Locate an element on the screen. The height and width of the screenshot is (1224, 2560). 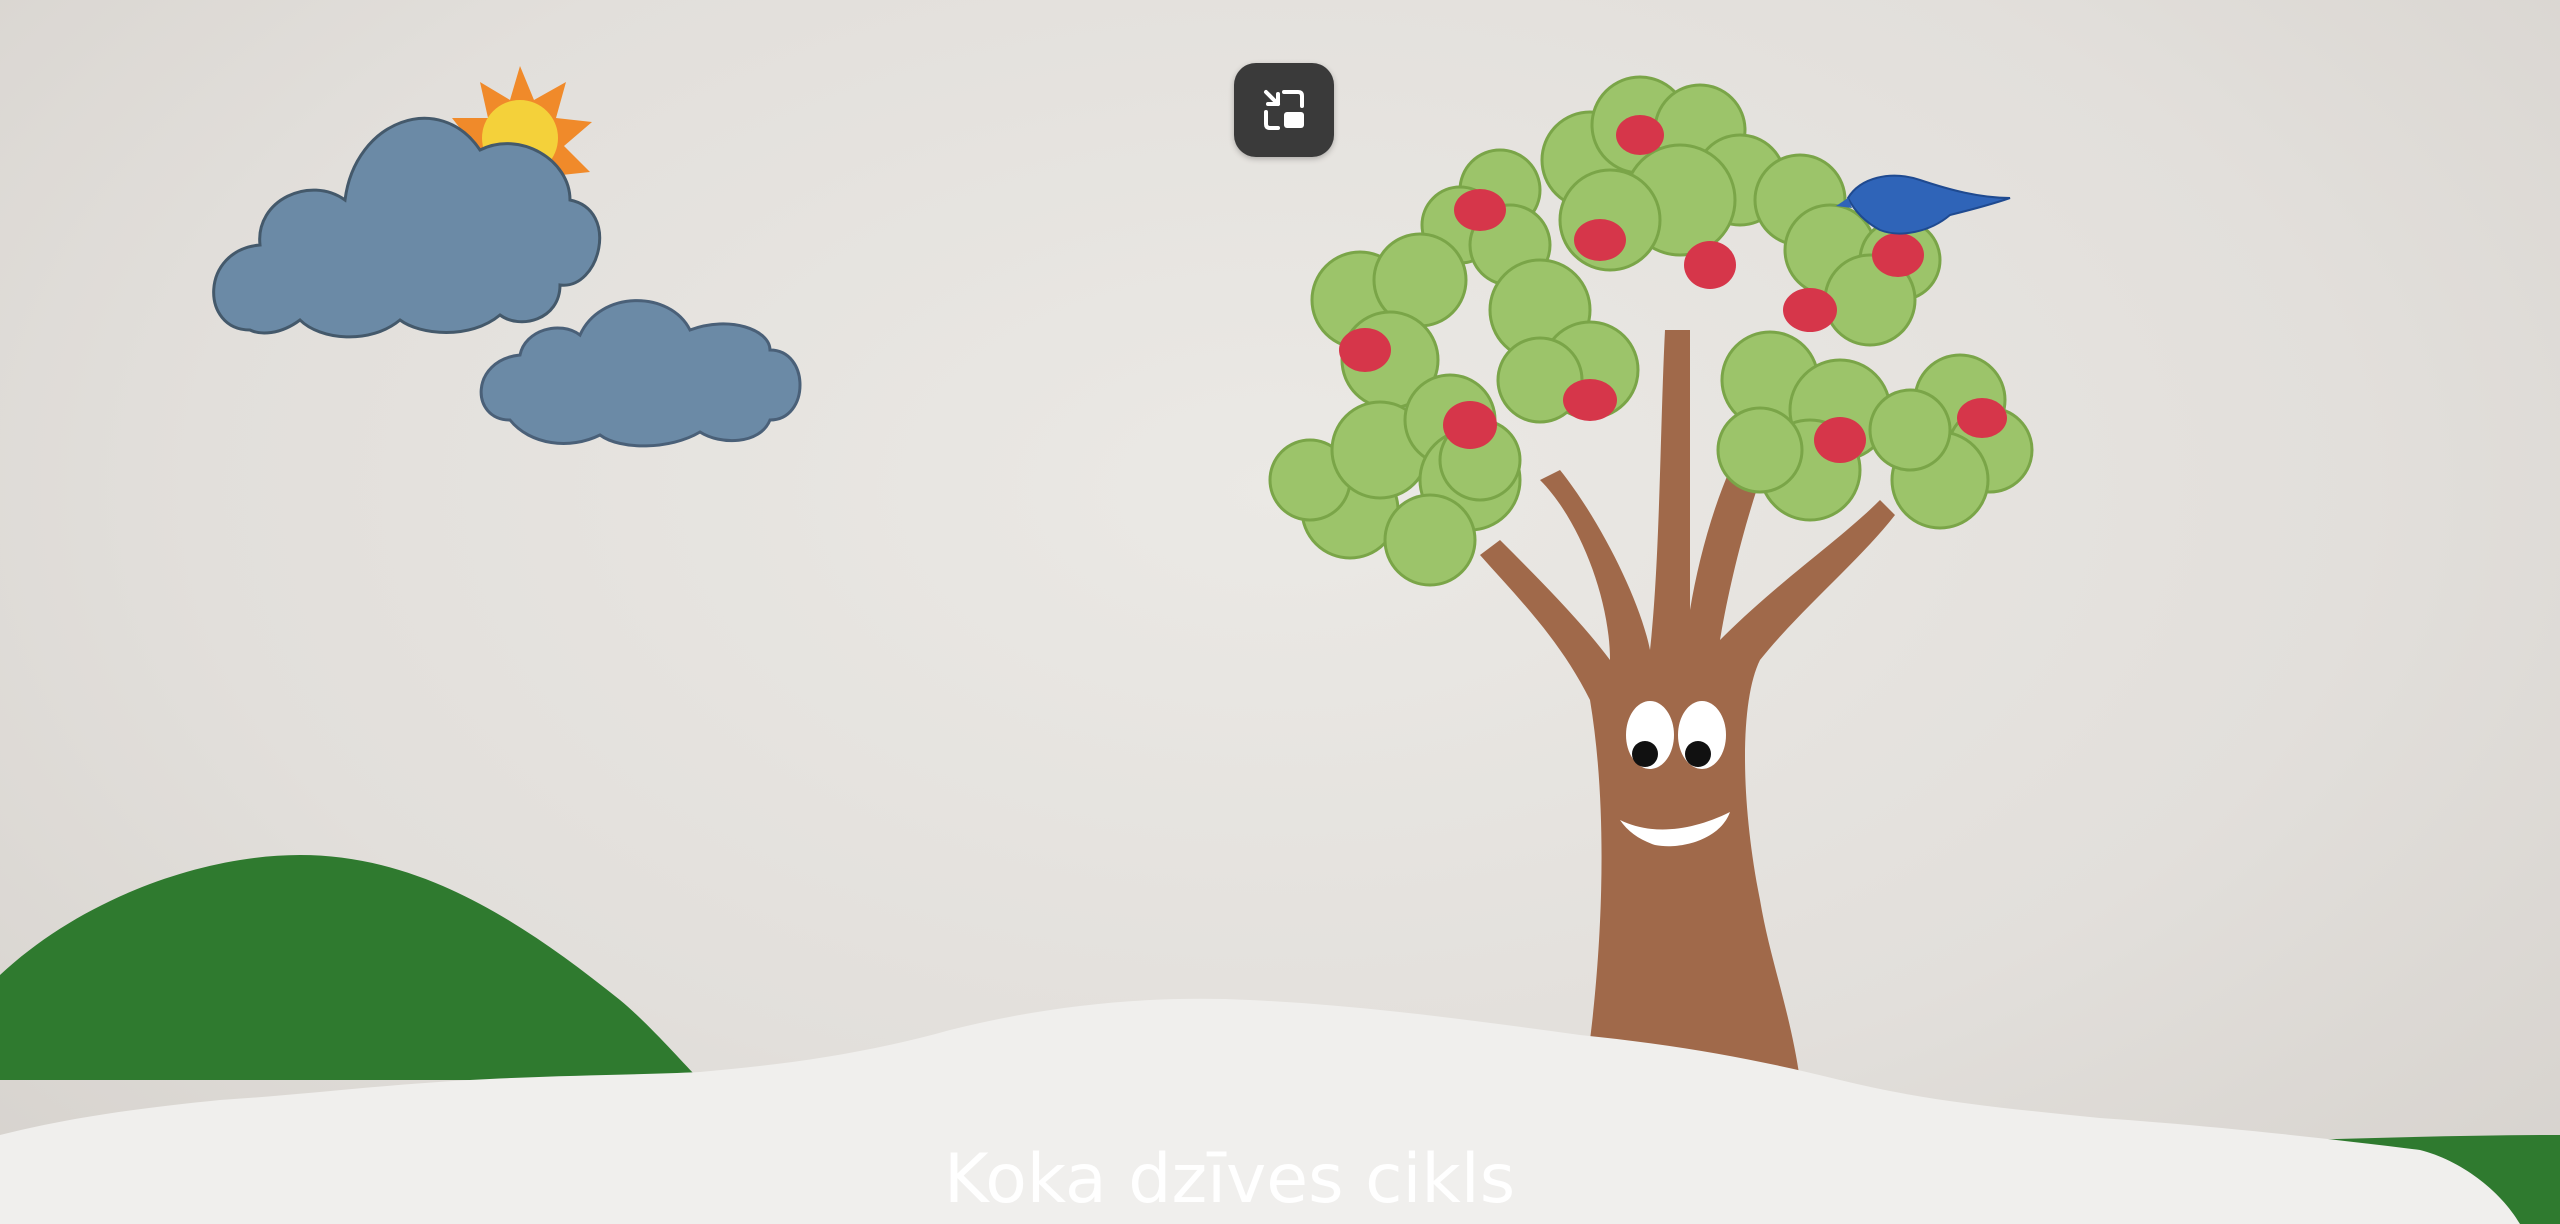
exit-picture-in-picture-icon is located at coordinates (1284, 110).